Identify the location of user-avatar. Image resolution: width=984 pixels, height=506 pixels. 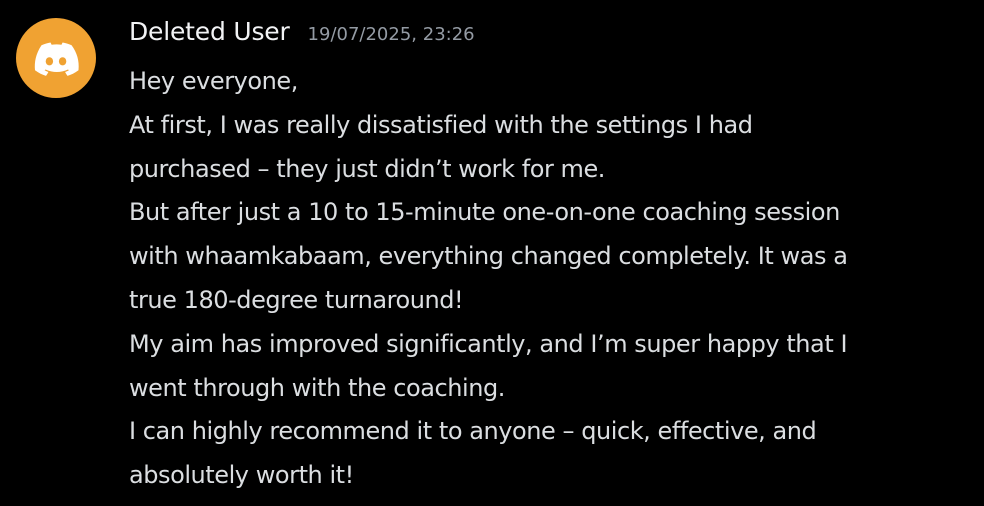
(56, 58).